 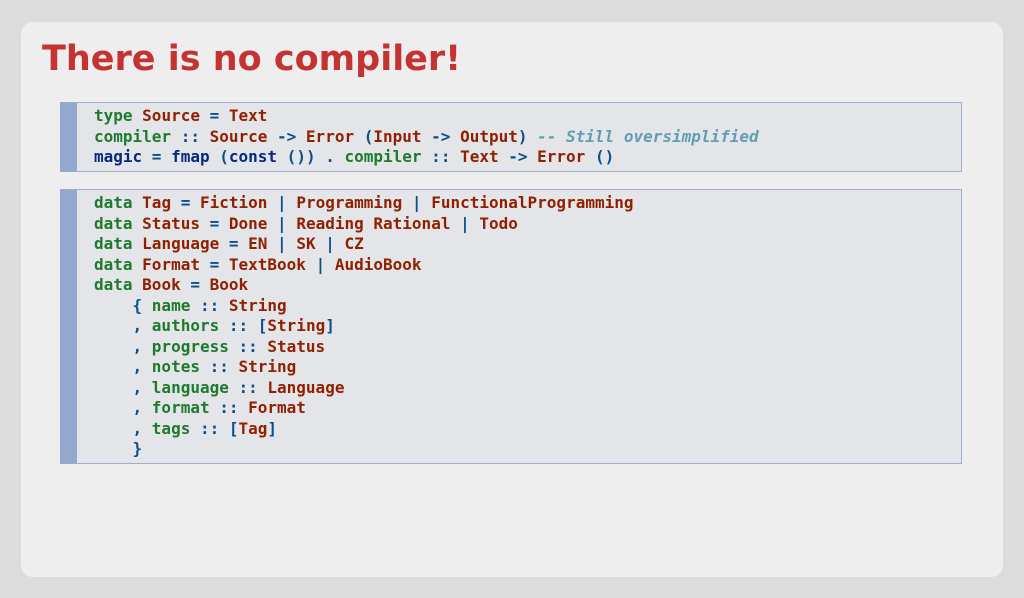 I want to click on code-token: magic, so click(x=118, y=156).